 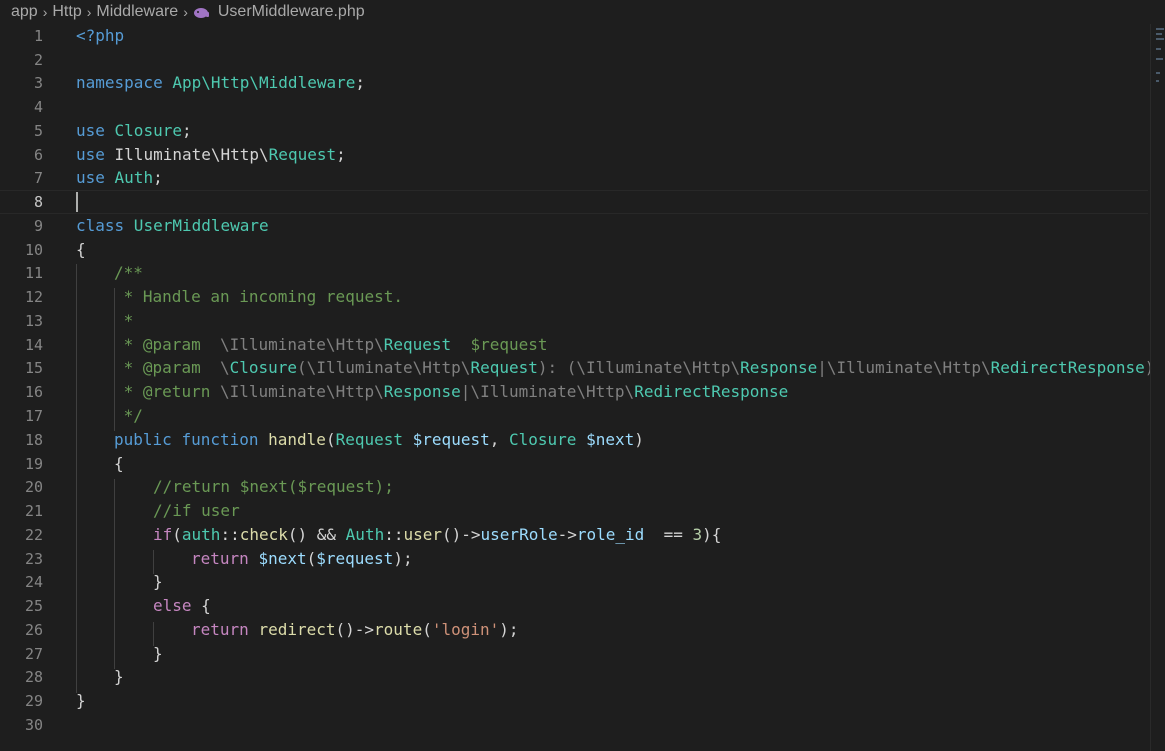 What do you see at coordinates (33, 559) in the screenshot?
I see `line-number: 23` at bounding box center [33, 559].